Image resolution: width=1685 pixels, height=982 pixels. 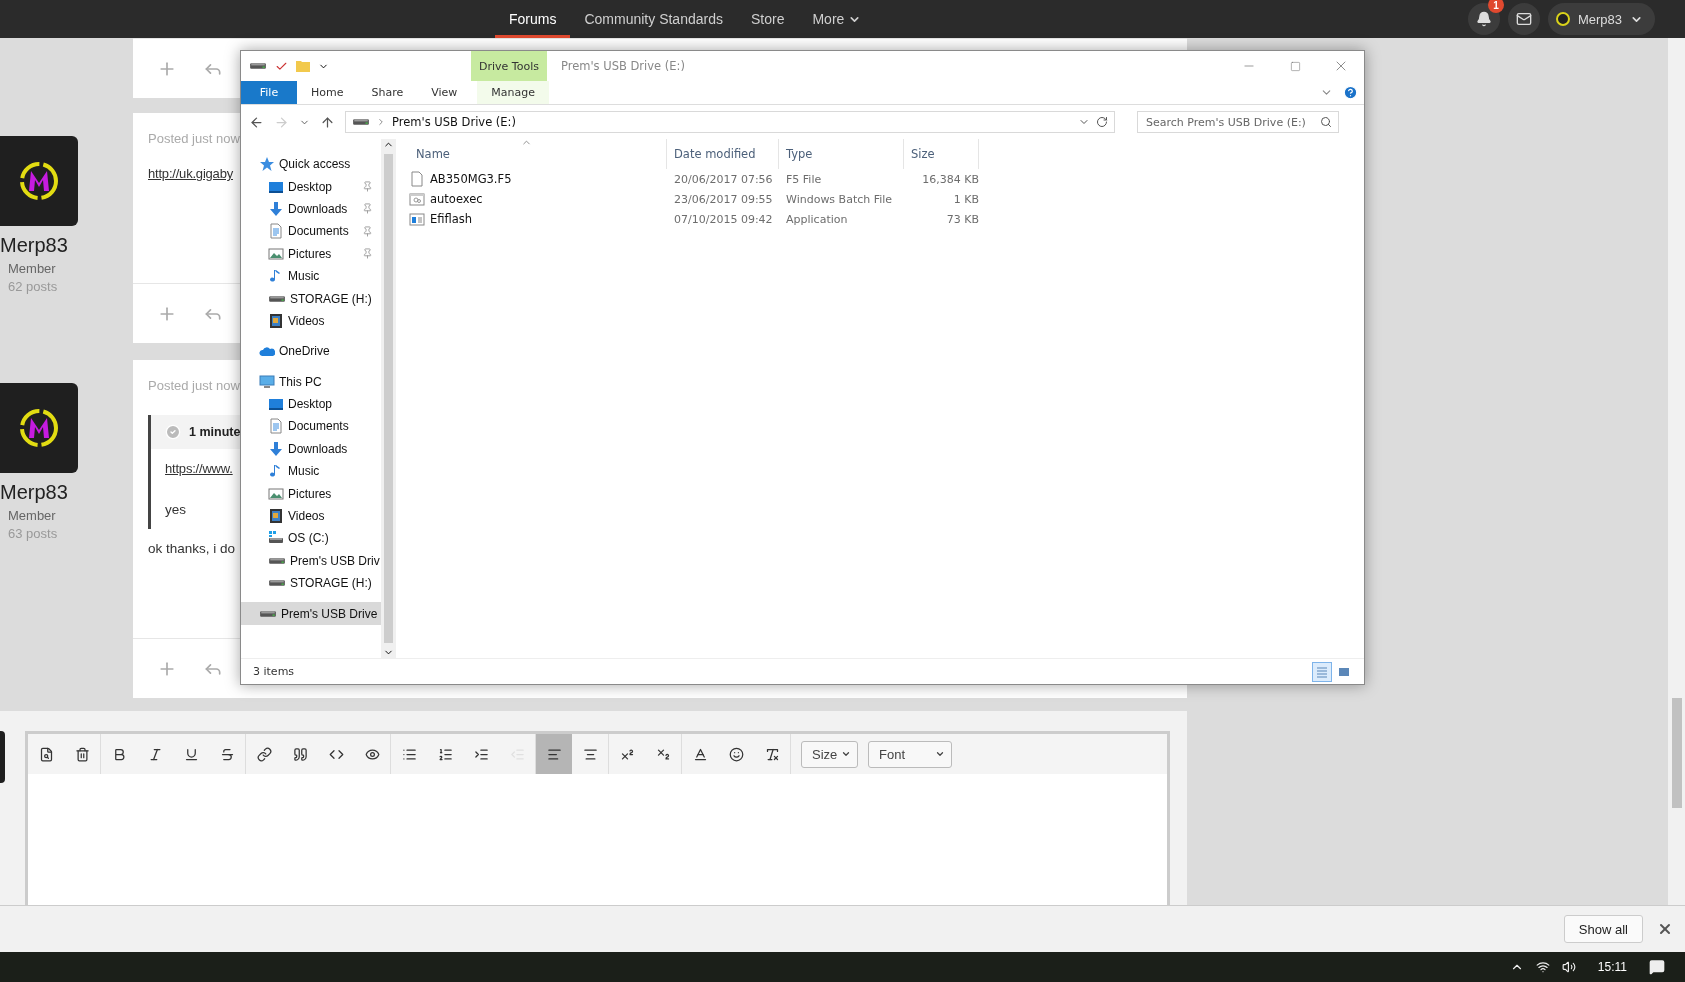 I want to click on notifications-icon, so click(x=1657, y=967).